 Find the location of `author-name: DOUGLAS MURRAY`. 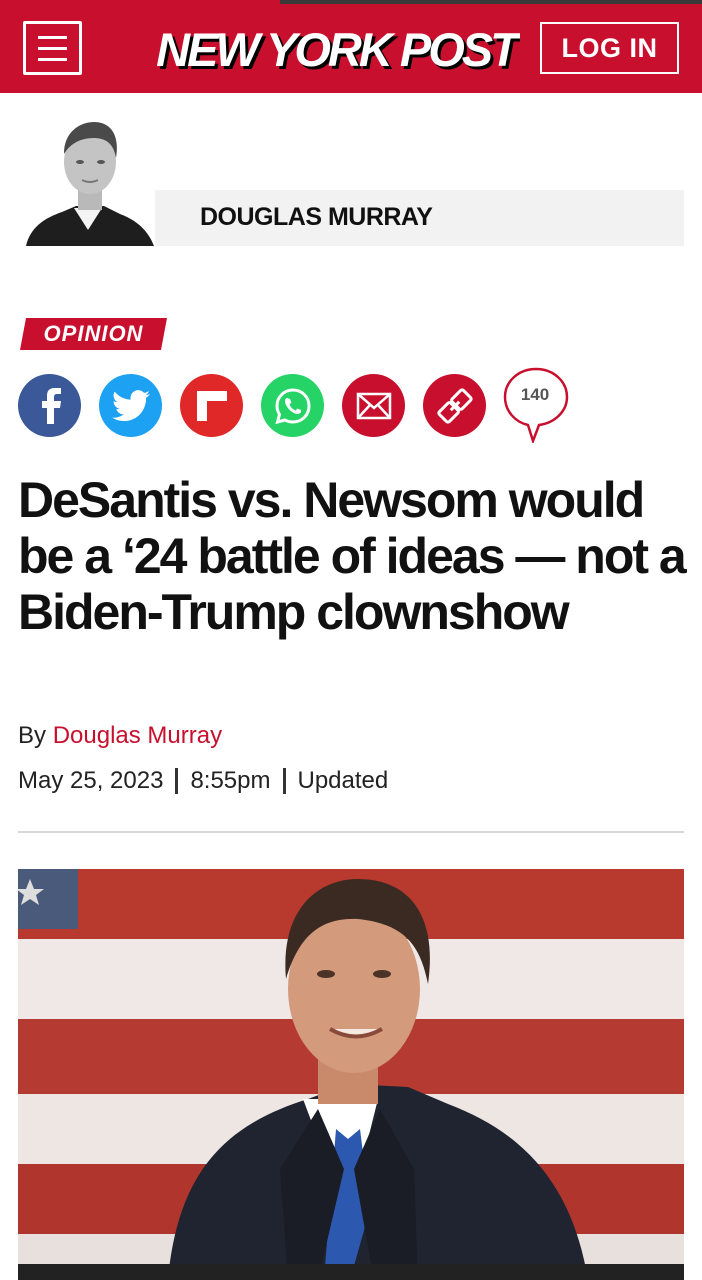

author-name: DOUGLAS MURRAY is located at coordinates (316, 217).